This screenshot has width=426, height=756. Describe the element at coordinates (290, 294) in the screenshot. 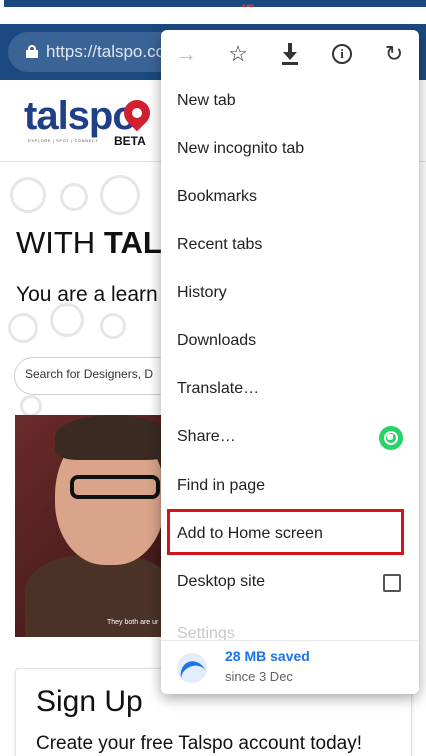

I see `menu-item-history: History` at that location.